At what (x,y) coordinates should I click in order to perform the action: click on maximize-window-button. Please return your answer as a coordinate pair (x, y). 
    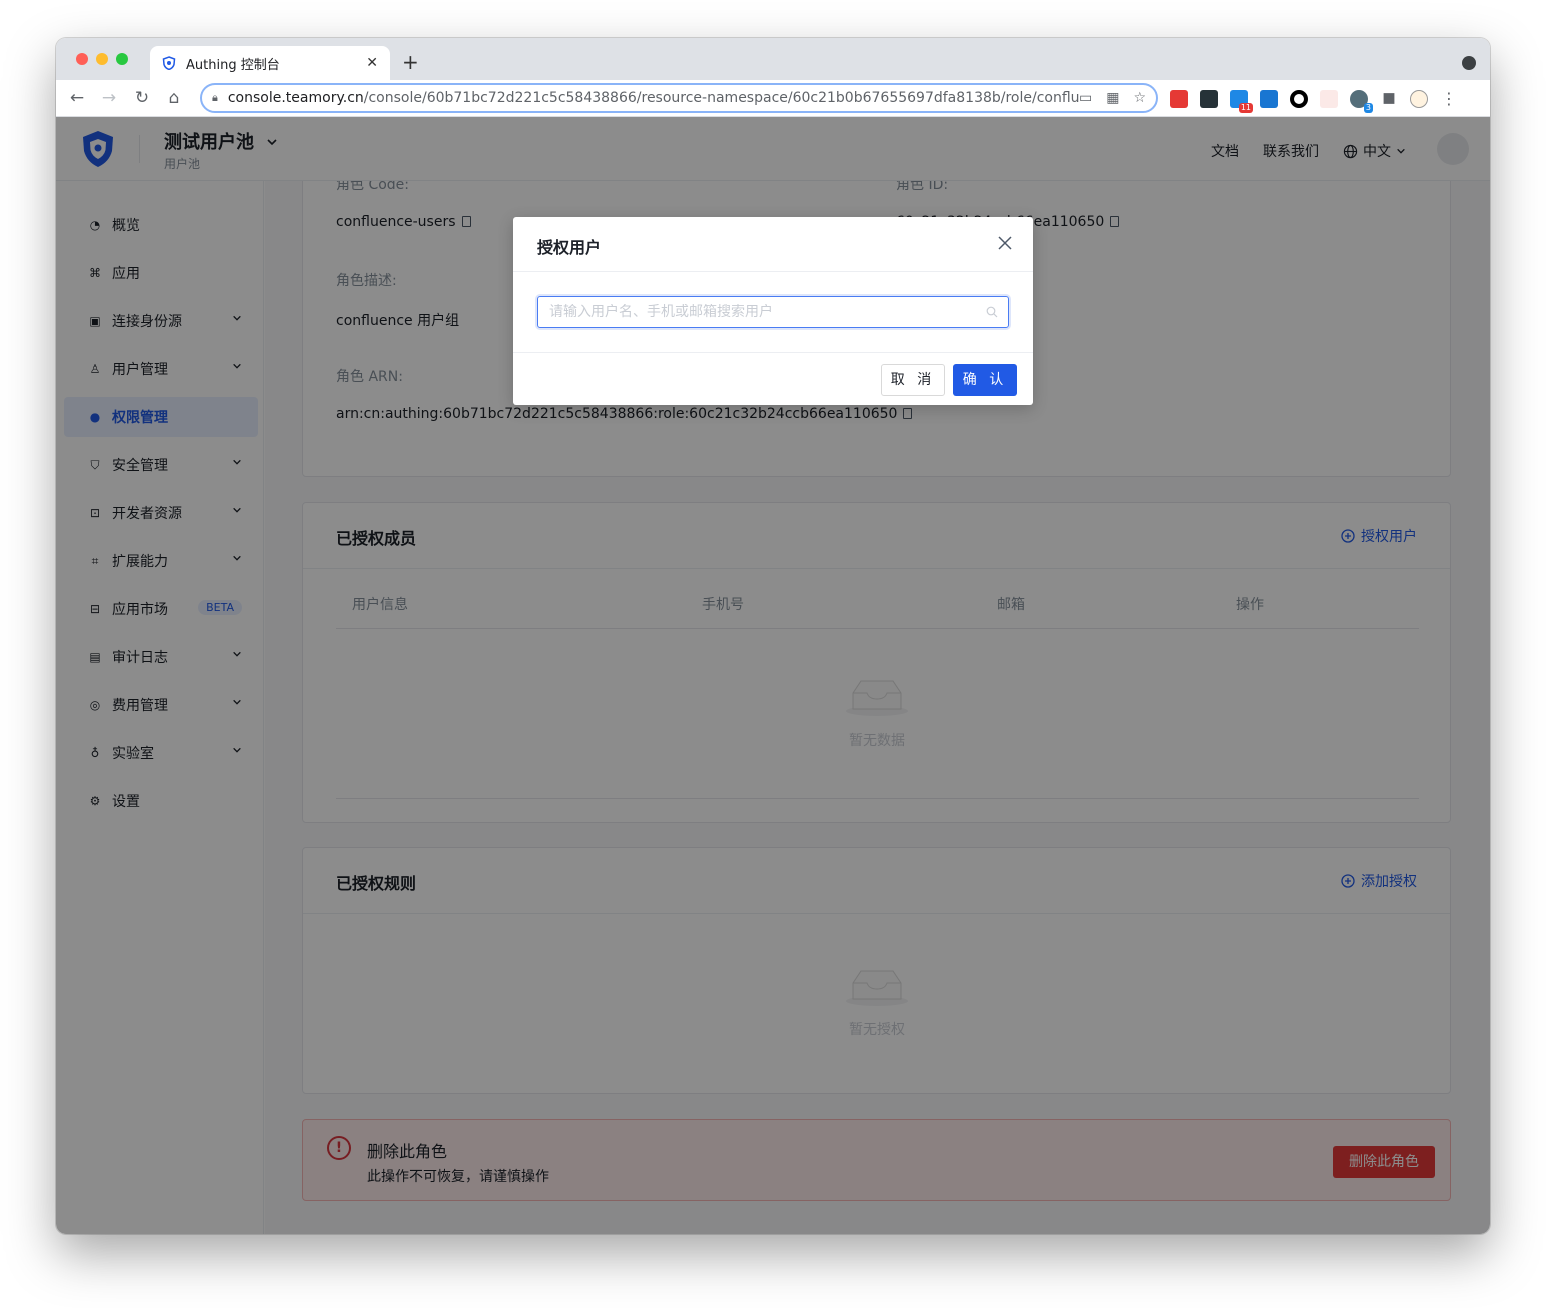
    Looking at the image, I should click on (122, 59).